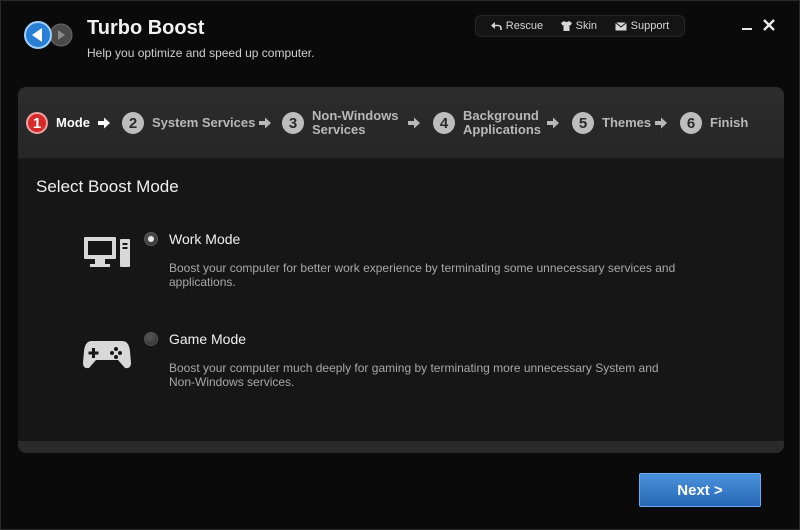  Describe the element at coordinates (293, 123) in the screenshot. I see `step-number: 3` at that location.